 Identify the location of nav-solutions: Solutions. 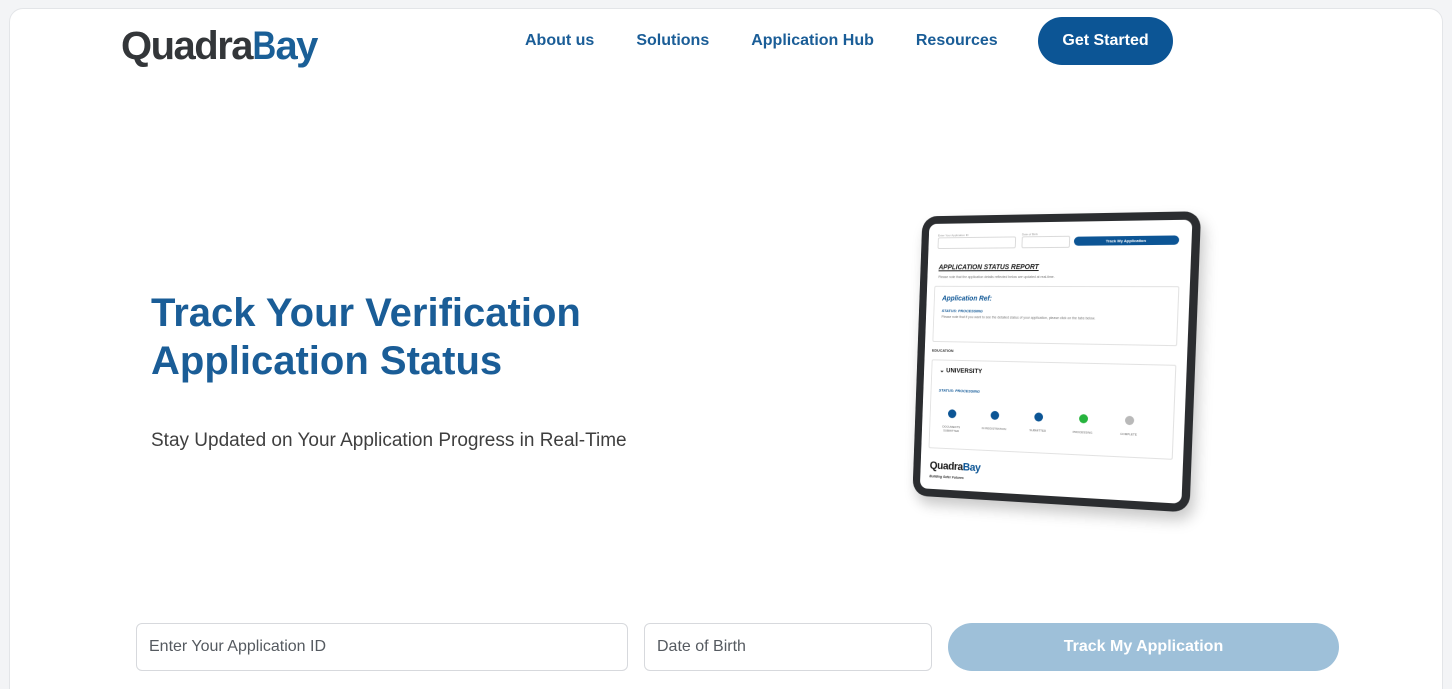
(672, 41).